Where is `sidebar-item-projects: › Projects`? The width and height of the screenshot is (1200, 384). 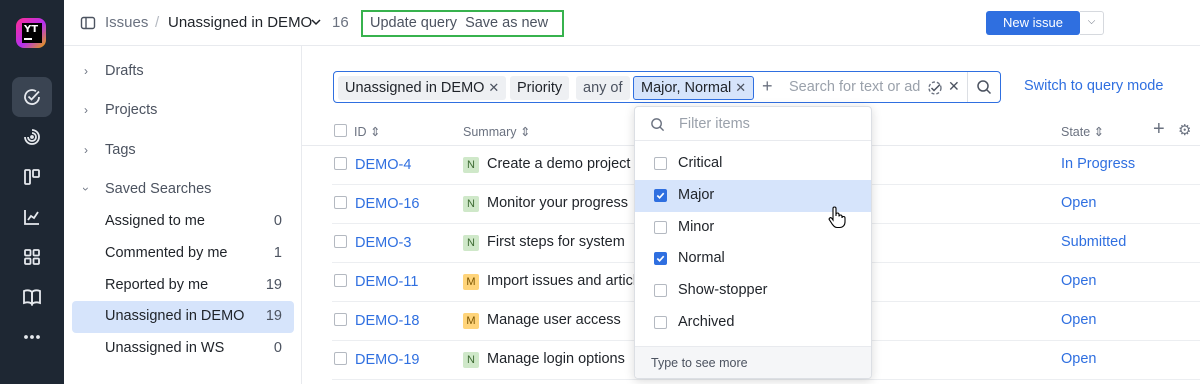
sidebar-item-projects: › Projects is located at coordinates (183, 110).